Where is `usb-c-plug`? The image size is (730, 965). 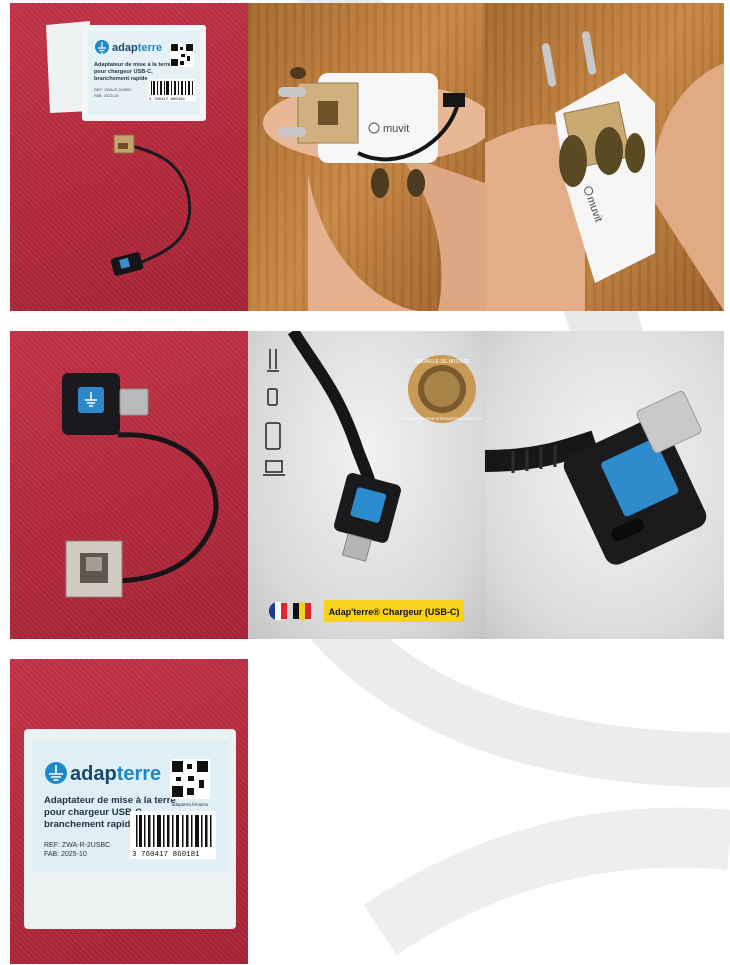
usb-c-plug is located at coordinates (134, 402).